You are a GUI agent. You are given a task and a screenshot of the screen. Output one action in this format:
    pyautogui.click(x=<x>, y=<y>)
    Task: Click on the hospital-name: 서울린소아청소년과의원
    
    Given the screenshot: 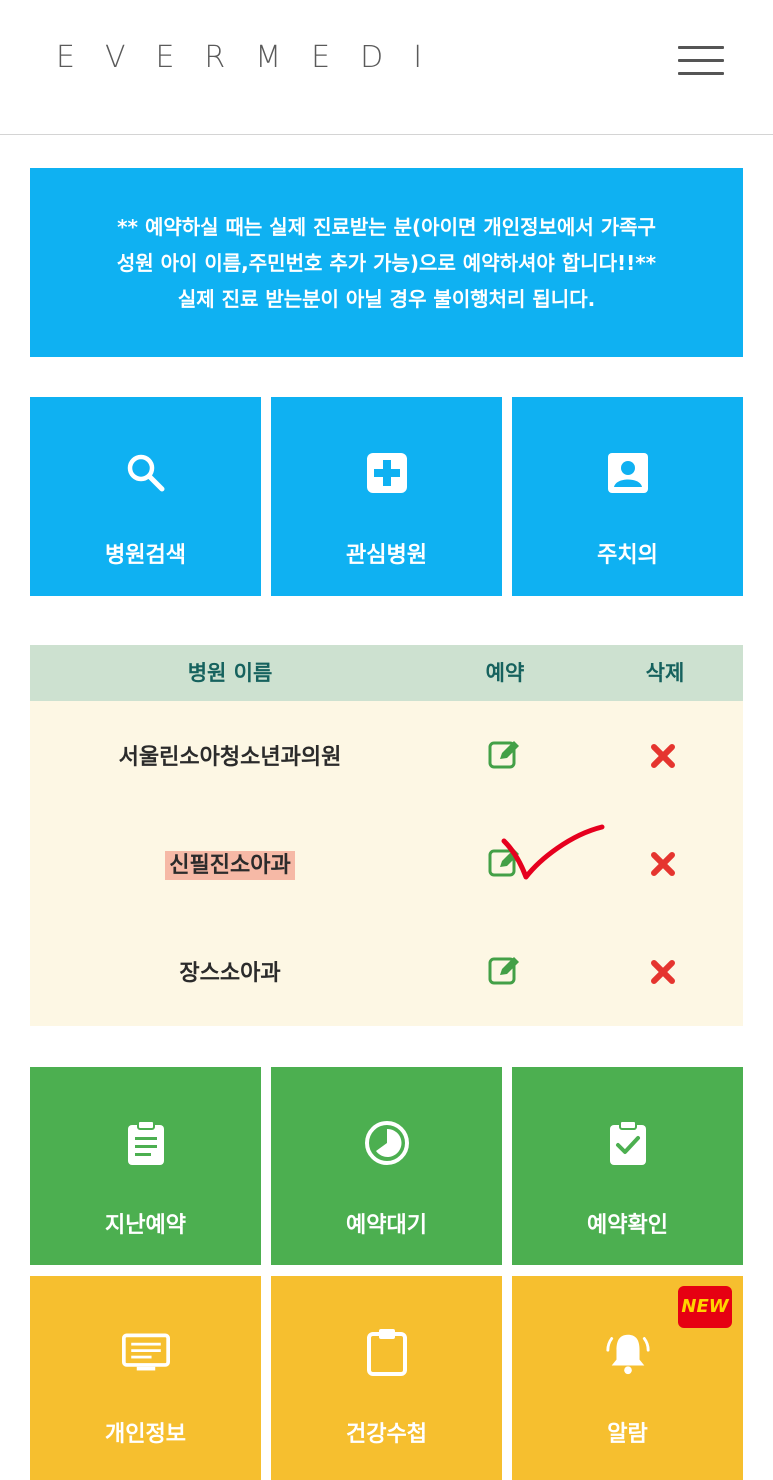 What is the action you would take?
    pyautogui.click(x=230, y=757)
    